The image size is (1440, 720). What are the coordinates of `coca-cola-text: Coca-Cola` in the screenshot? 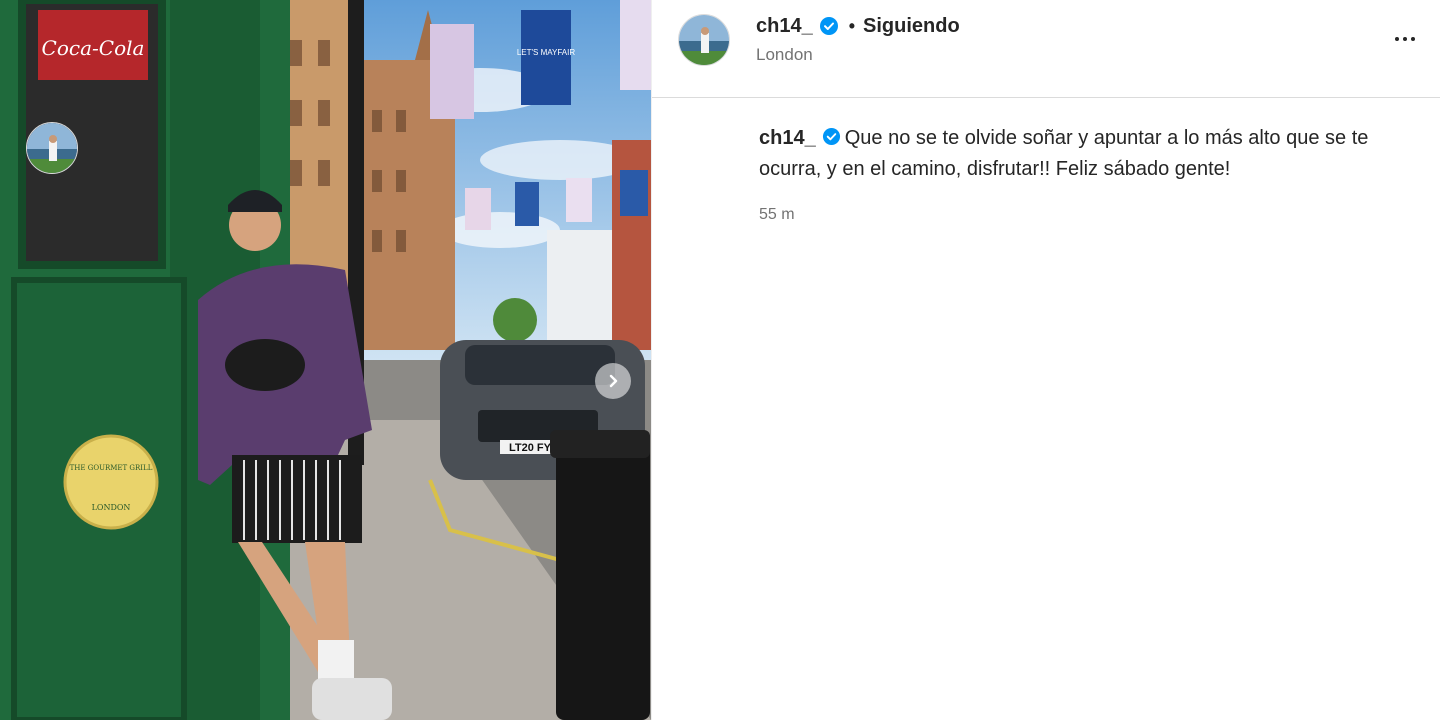 It's located at (93, 48).